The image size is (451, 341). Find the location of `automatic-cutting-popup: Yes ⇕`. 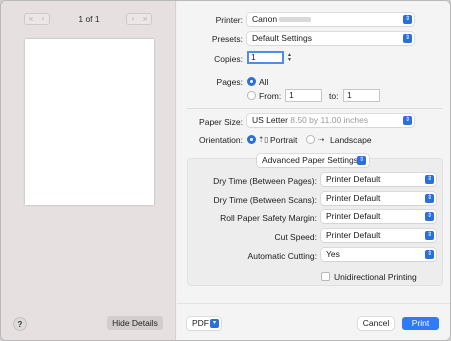

automatic-cutting-popup: Yes ⇕ is located at coordinates (378, 254).